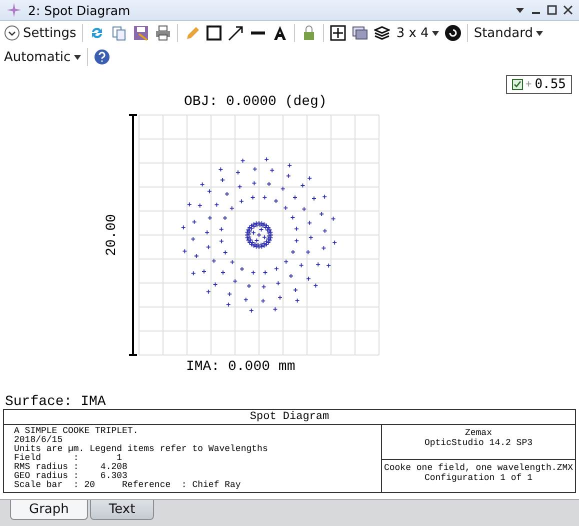 This screenshot has width=579, height=526. Describe the element at coordinates (12, 33) in the screenshot. I see `chevron-circle-icon` at that location.